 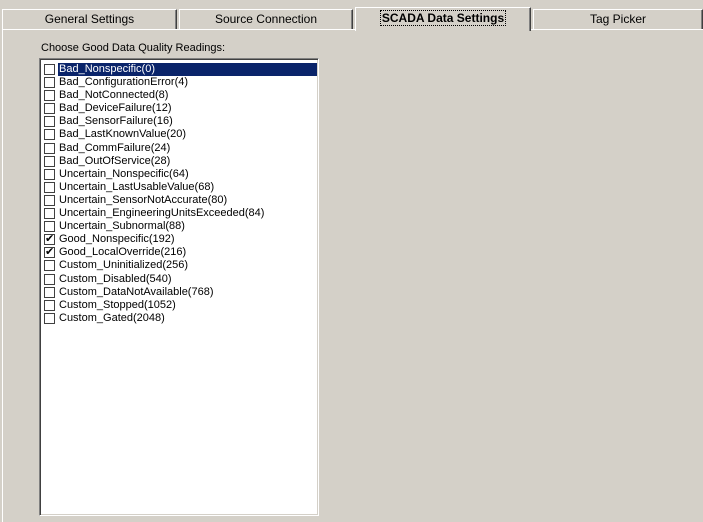 What do you see at coordinates (143, 199) in the screenshot?
I see `list-item-label: Uncertain_SensorNotAccurate(80)` at bounding box center [143, 199].